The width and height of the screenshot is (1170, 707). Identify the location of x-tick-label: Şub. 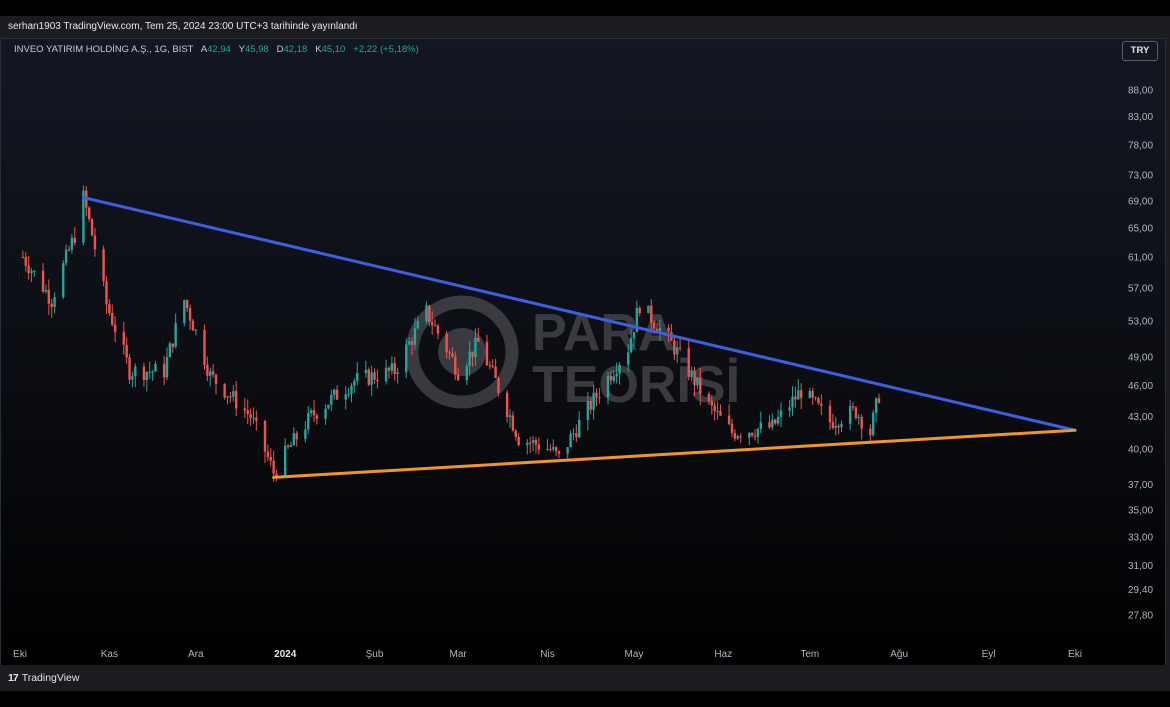
(375, 654).